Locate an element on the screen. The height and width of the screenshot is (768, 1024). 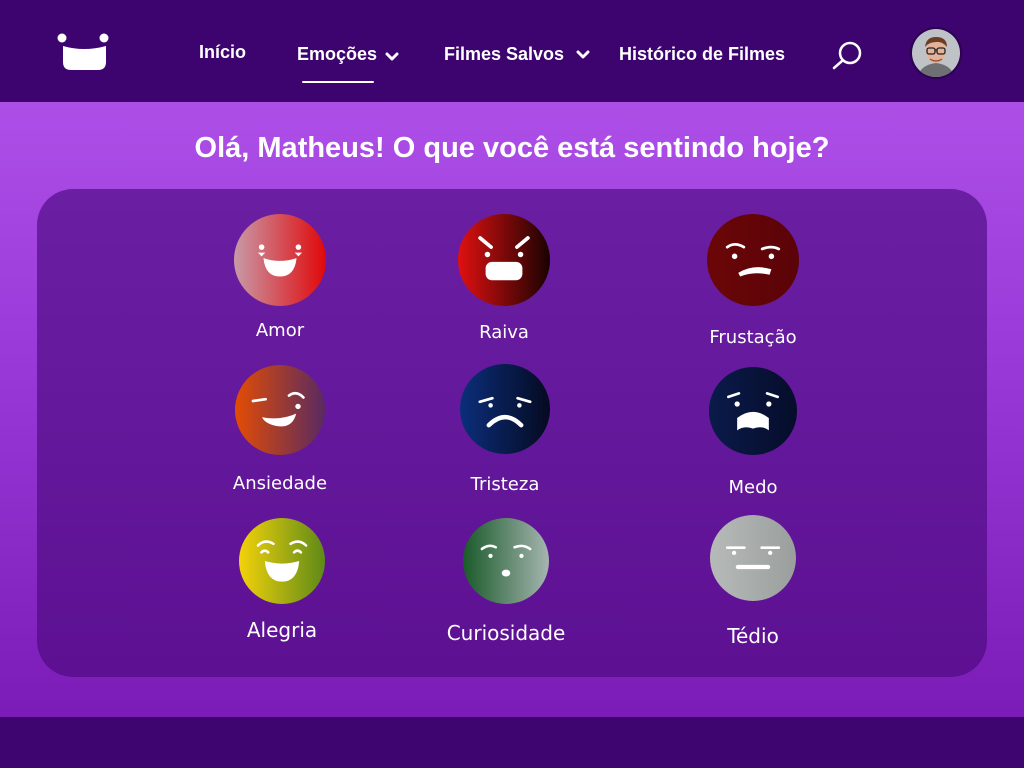
raiva-face-icon is located at coordinates (504, 260).